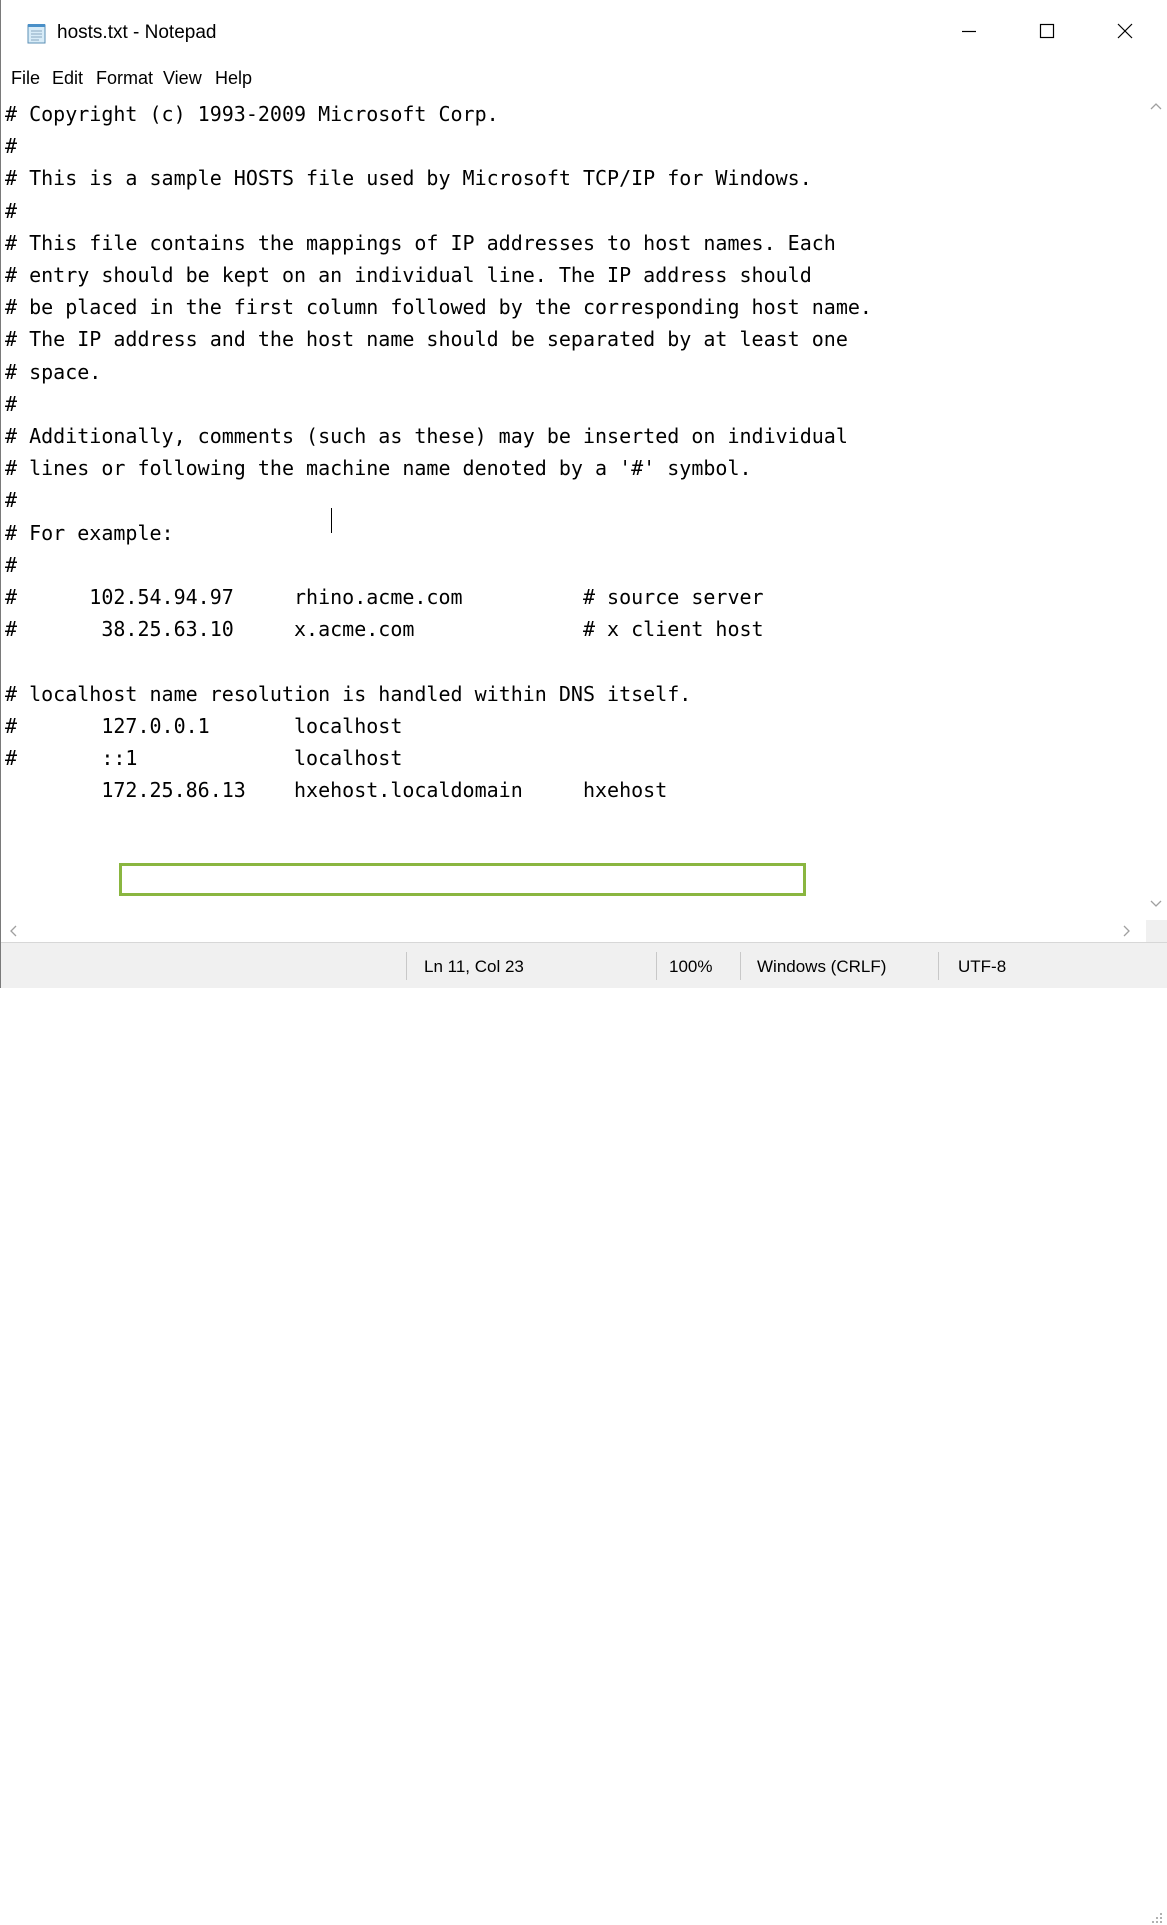  What do you see at coordinates (25, 78) in the screenshot?
I see `menu-file: File` at bounding box center [25, 78].